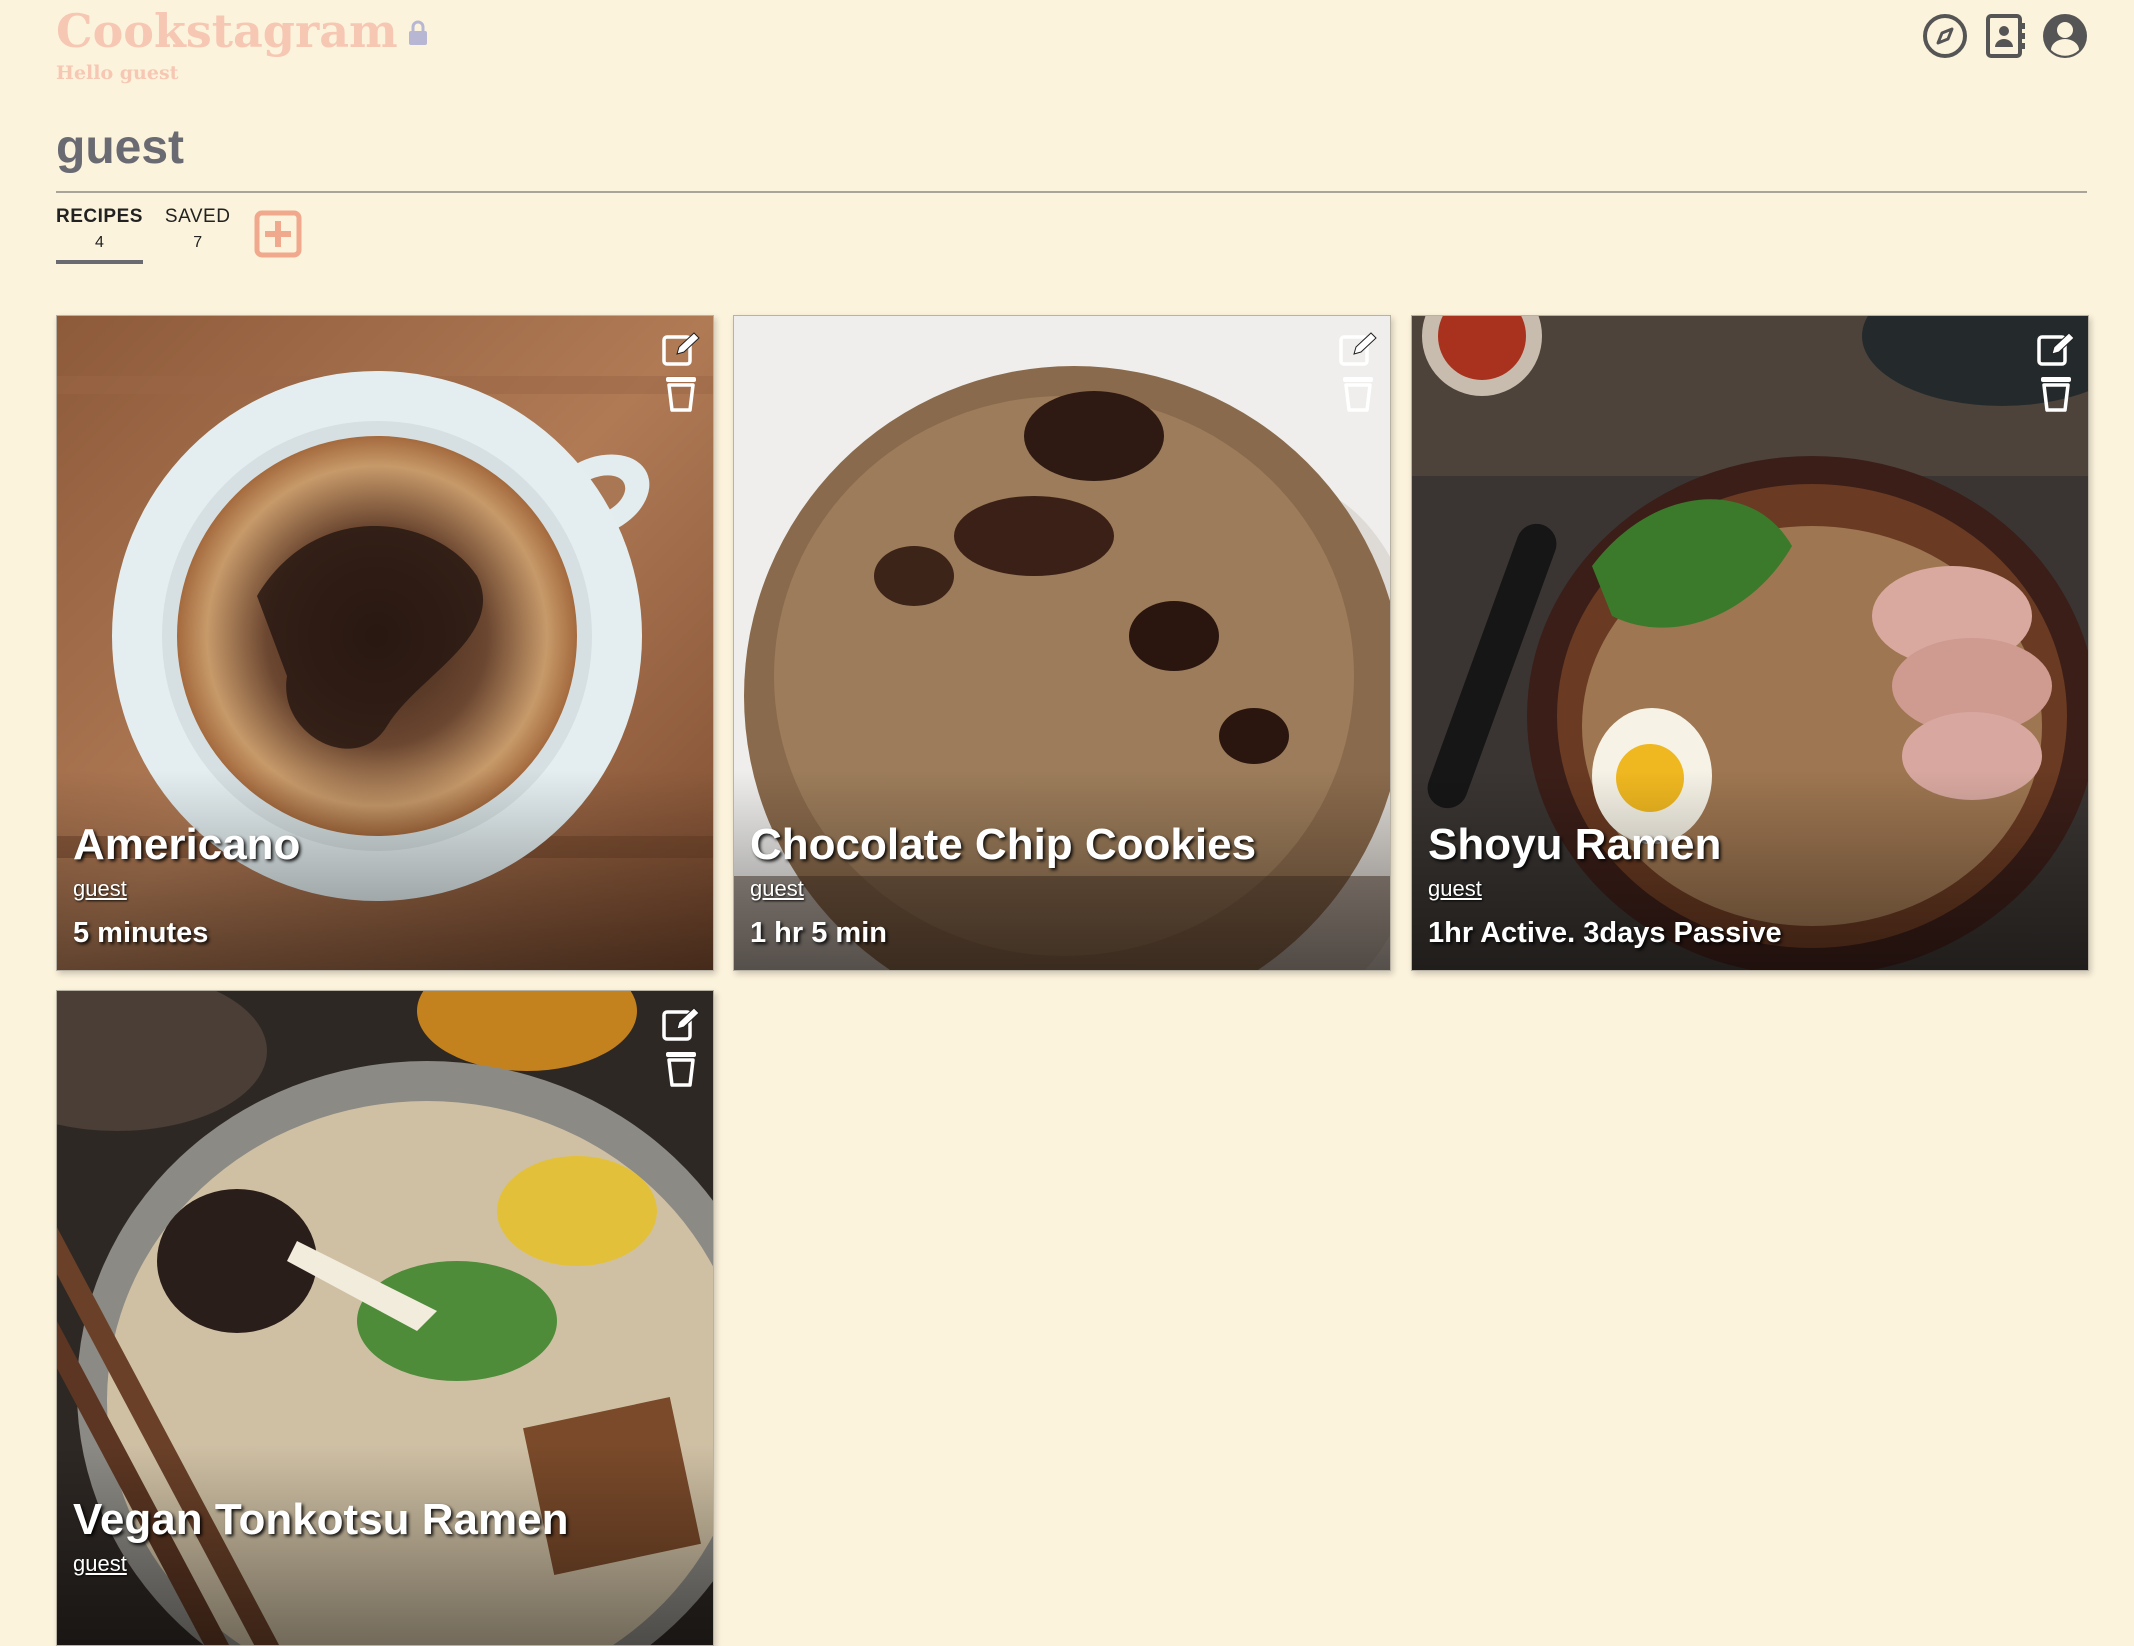 The image size is (2134, 1646). Describe the element at coordinates (1072, 55) in the screenshot. I see `header: Cookstagram Hello guest` at that location.